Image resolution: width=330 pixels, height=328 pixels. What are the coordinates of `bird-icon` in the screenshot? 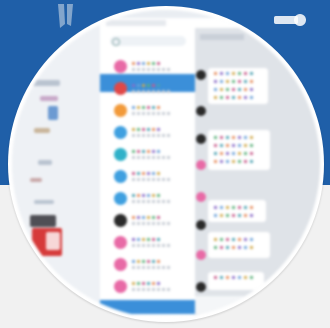 It's located at (120, 220).